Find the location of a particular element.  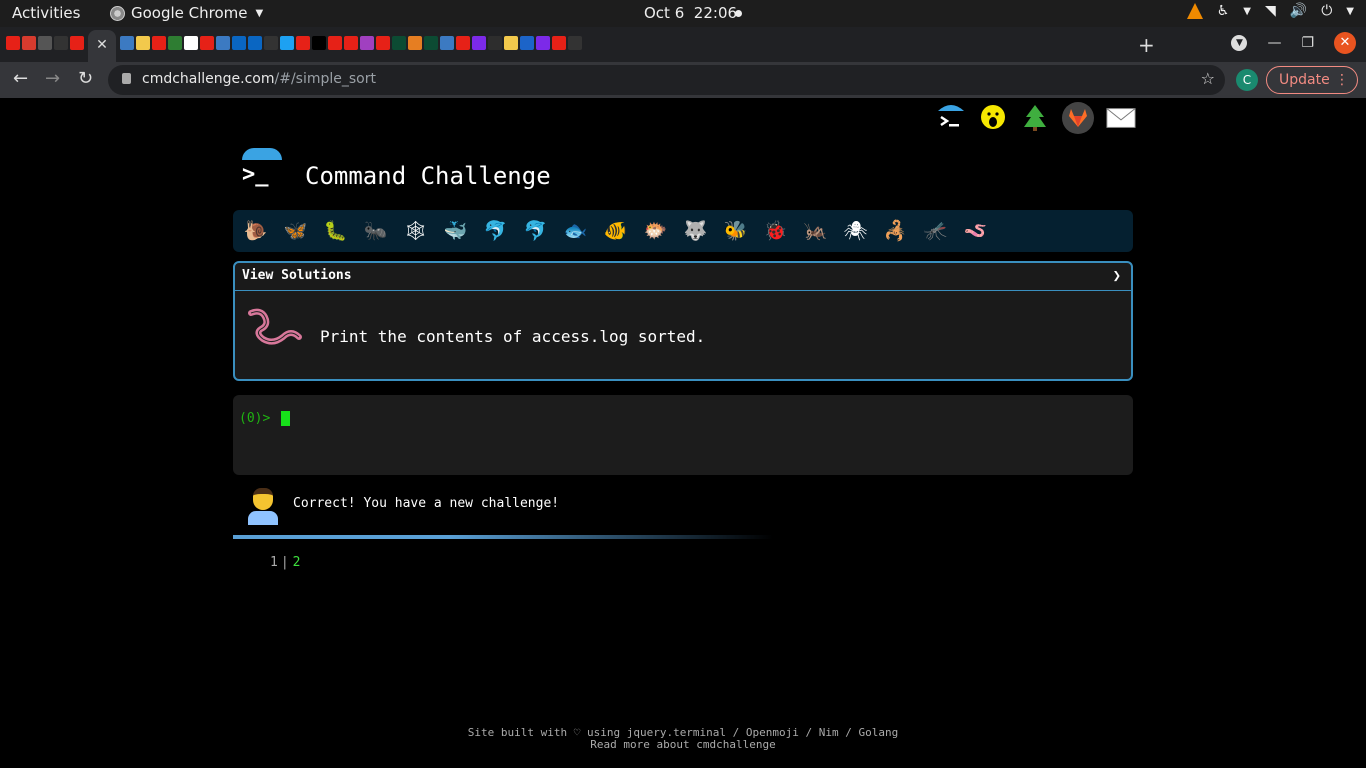

gitlab-icon is located at coordinates (1078, 118).